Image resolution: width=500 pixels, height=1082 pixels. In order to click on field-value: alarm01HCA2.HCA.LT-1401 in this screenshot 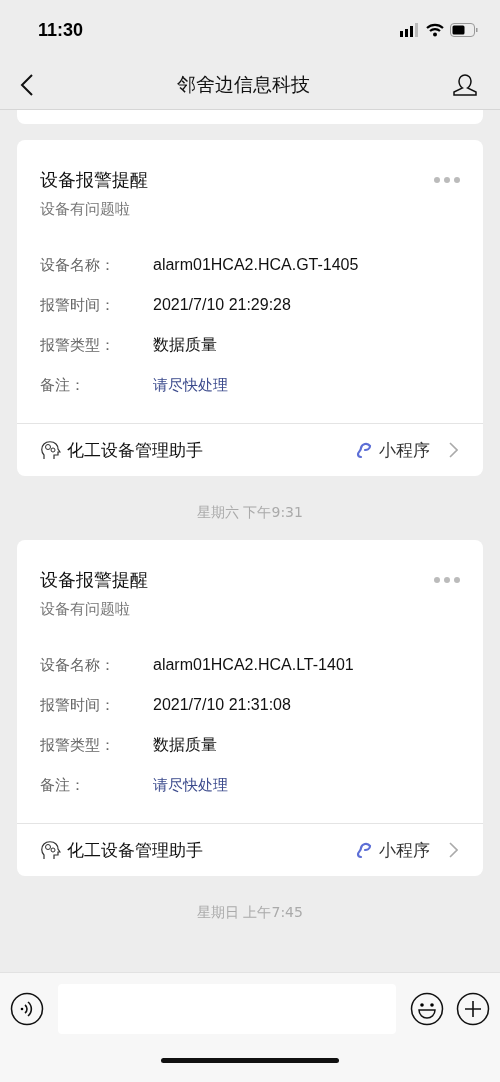, I will do `click(253, 665)`.